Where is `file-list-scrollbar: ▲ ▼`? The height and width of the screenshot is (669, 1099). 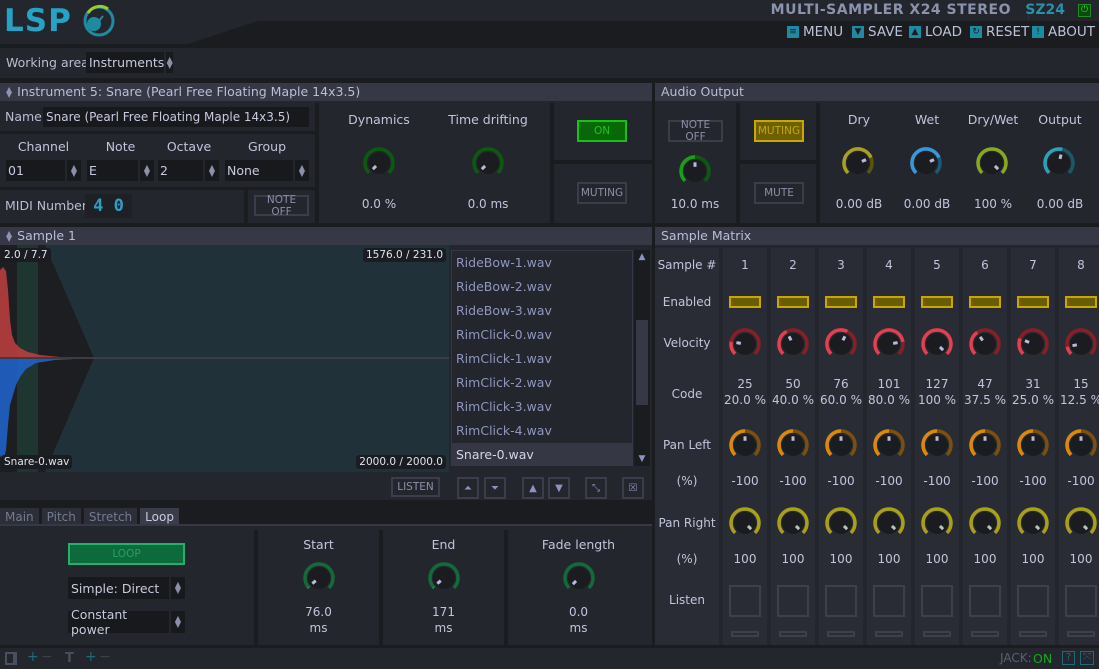
file-list-scrollbar: ▲ ▼ is located at coordinates (642, 358).